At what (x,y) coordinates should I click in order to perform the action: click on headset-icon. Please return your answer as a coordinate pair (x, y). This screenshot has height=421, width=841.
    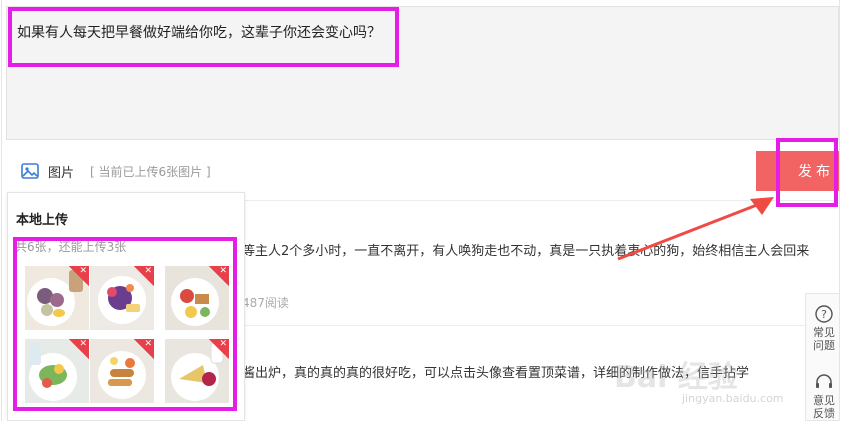
    Looking at the image, I should click on (824, 381).